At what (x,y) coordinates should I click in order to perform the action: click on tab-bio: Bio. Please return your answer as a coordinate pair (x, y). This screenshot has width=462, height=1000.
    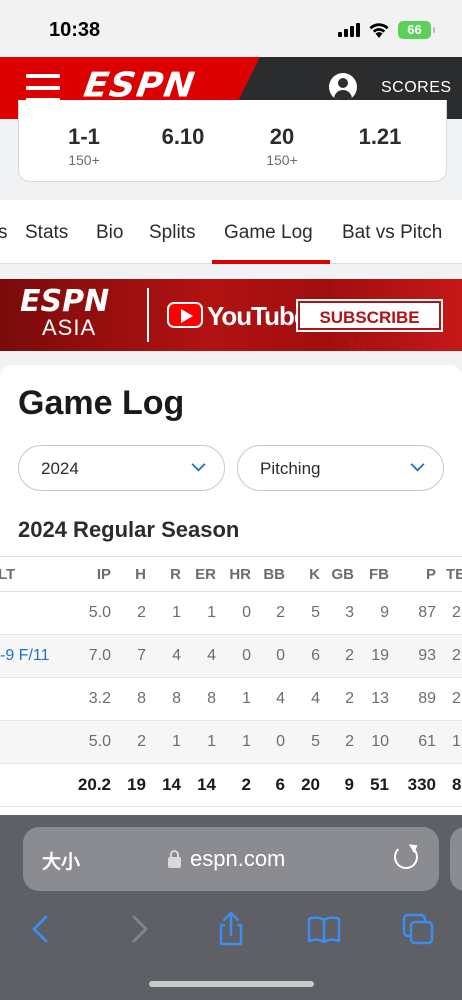
    Looking at the image, I should click on (109, 233).